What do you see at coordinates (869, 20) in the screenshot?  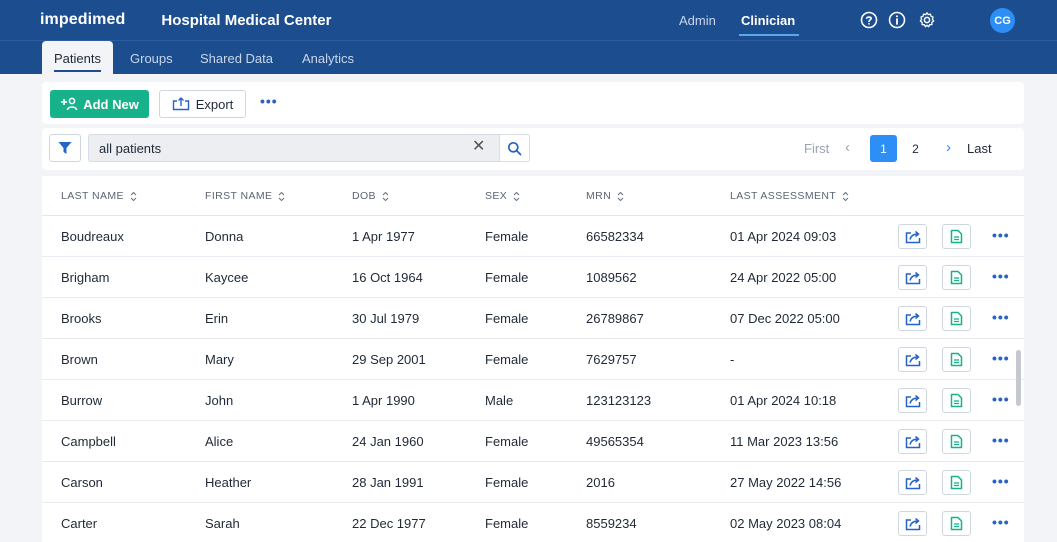 I see `help-icon` at bounding box center [869, 20].